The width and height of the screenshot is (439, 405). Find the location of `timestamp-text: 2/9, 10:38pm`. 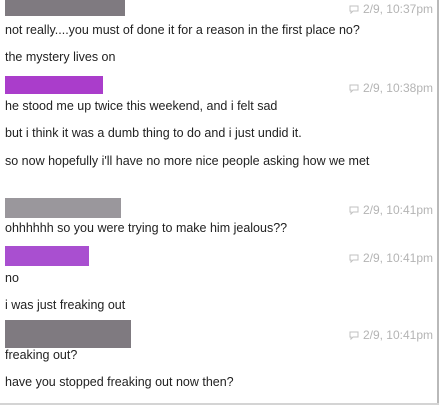

timestamp-text: 2/9, 10:38pm is located at coordinates (397, 88).